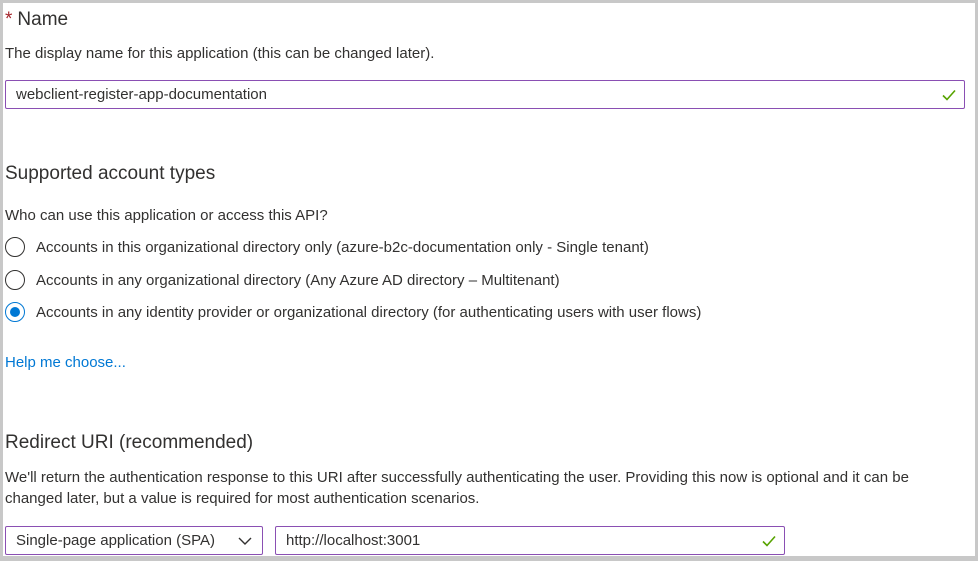 The height and width of the screenshot is (561, 978). I want to click on redirect-uri-value: http://localhost:3001, so click(523, 540).